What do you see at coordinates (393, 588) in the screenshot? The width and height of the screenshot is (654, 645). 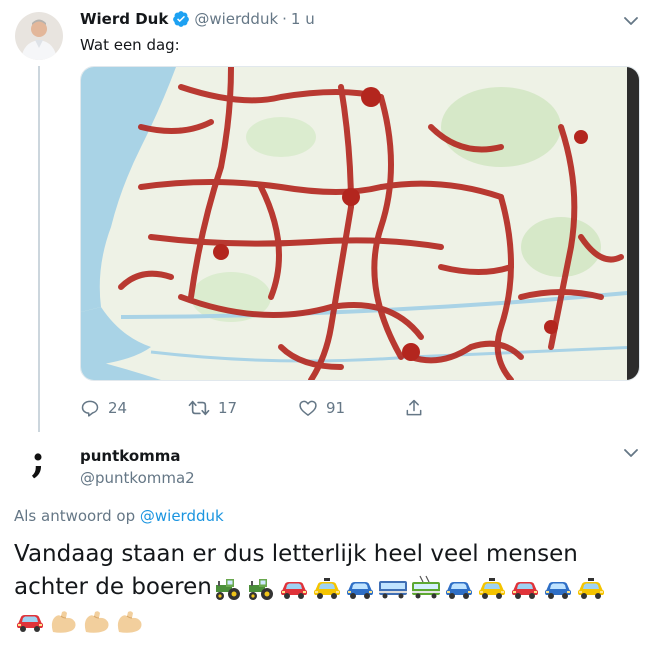 I see `bus-emoji-icon` at bounding box center [393, 588].